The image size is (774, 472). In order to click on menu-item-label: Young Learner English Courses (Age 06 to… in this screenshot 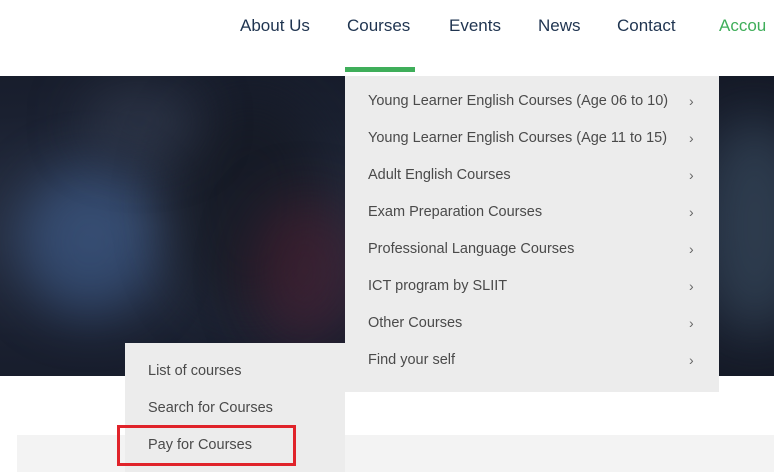, I will do `click(518, 101)`.